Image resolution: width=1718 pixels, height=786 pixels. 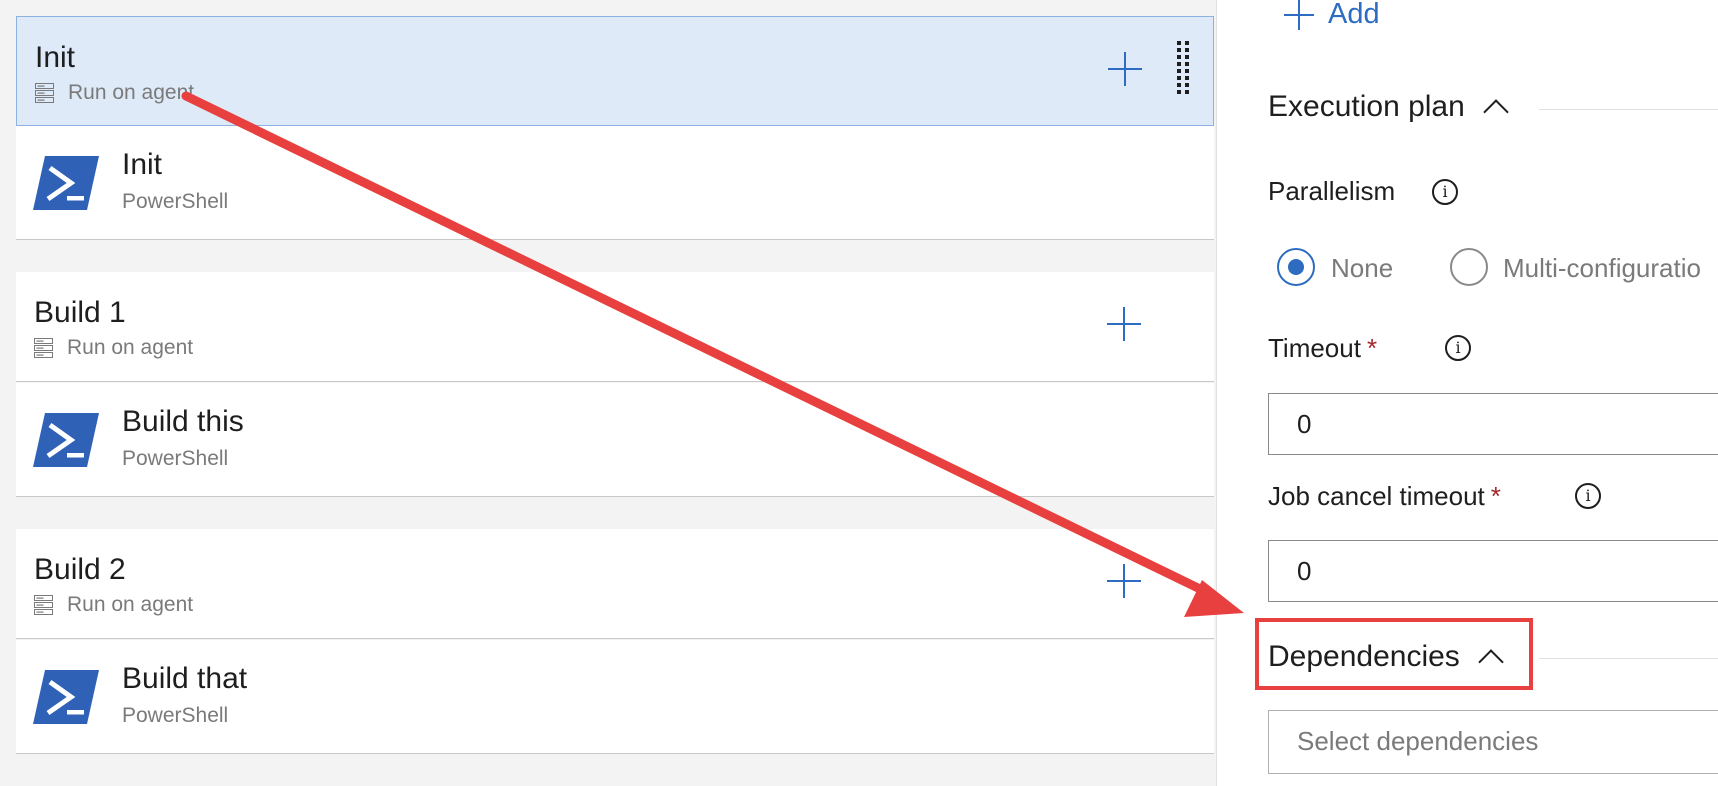 I want to click on job-cancel-timeout-input: 0, so click(x=1493, y=571).